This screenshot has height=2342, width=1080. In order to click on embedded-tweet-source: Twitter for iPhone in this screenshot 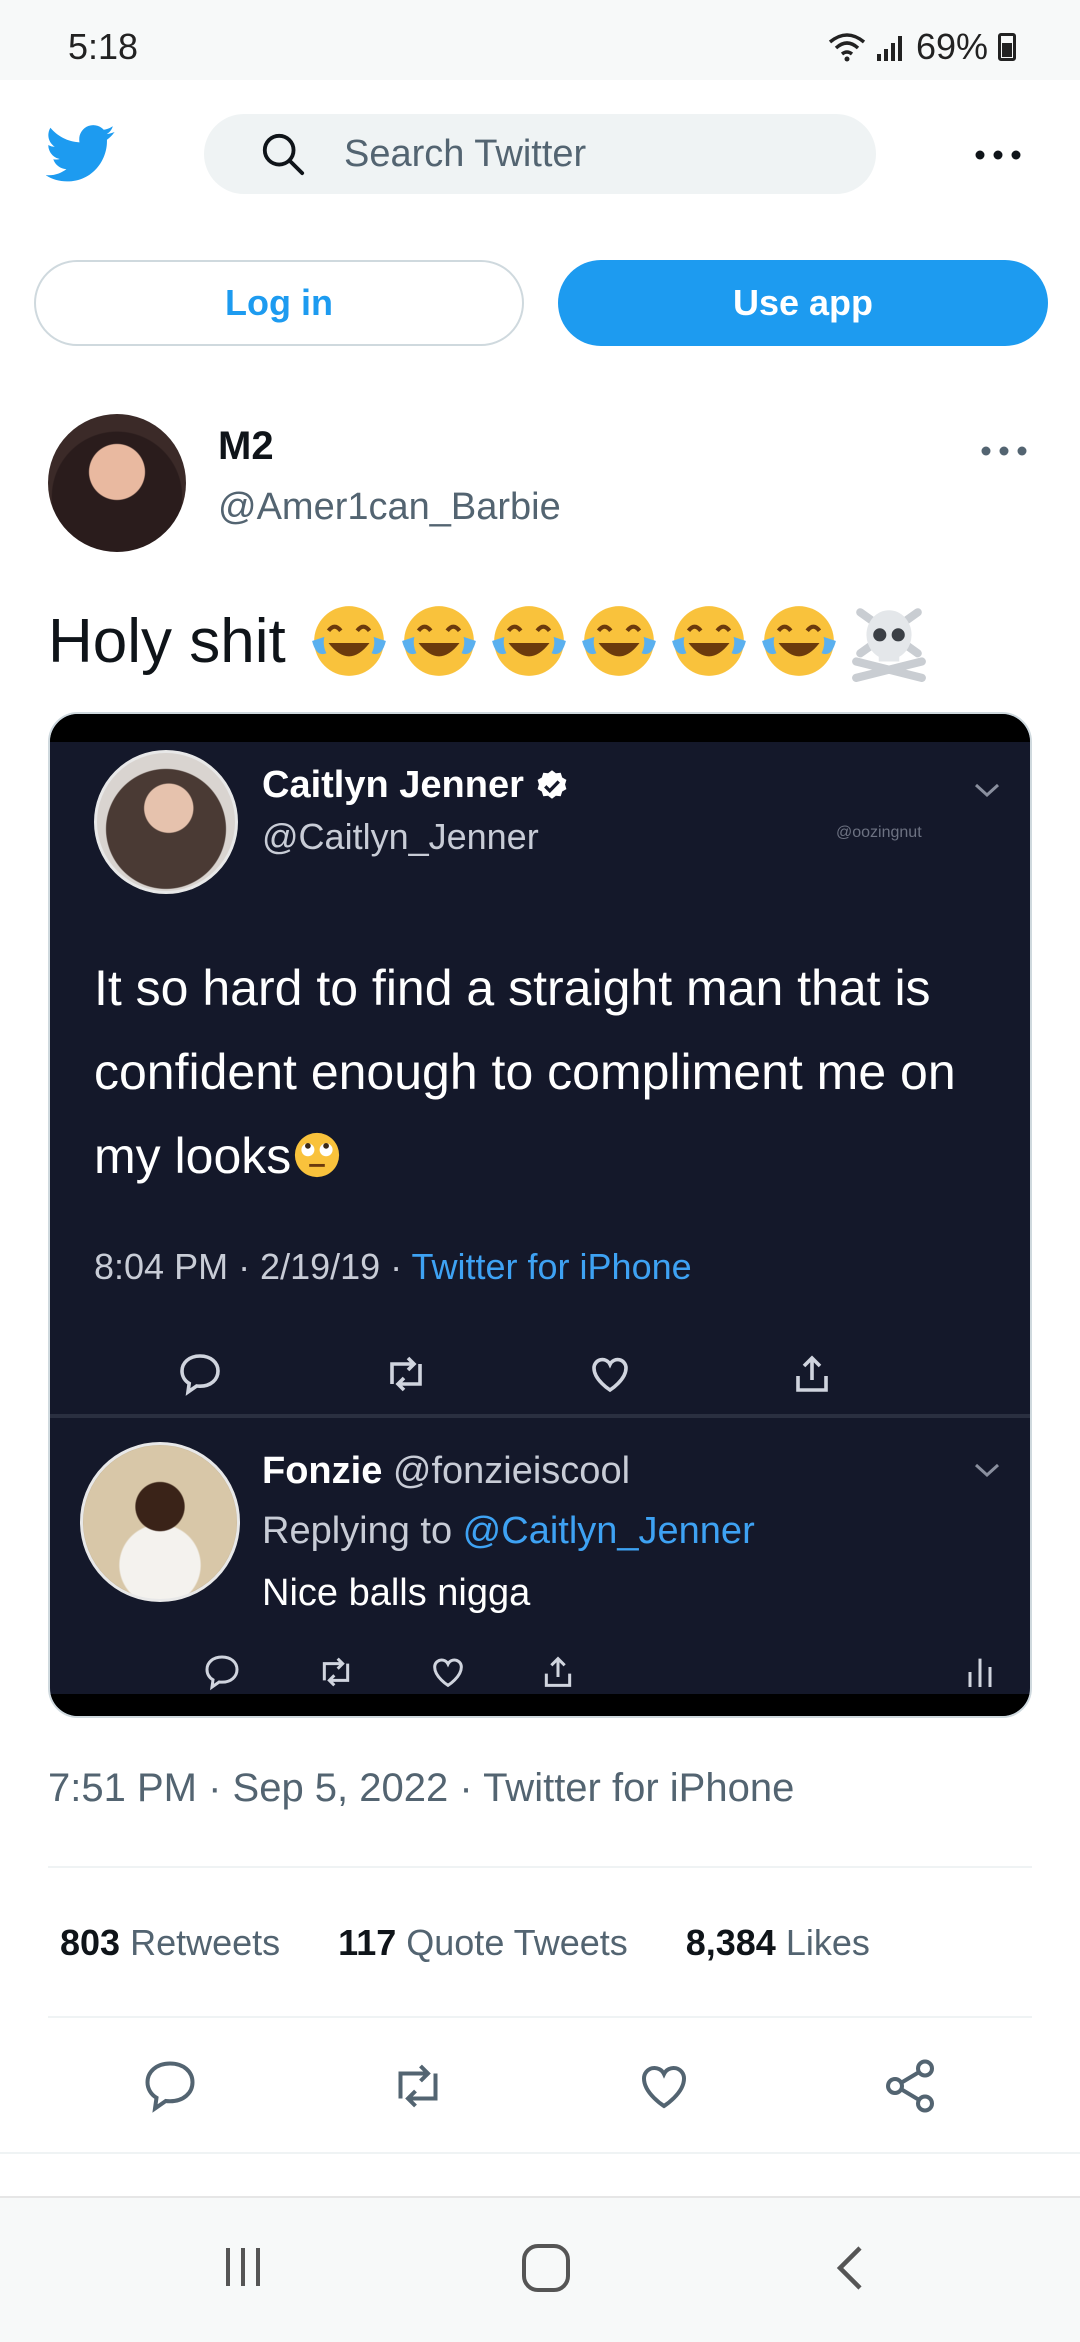, I will do `click(551, 1266)`.